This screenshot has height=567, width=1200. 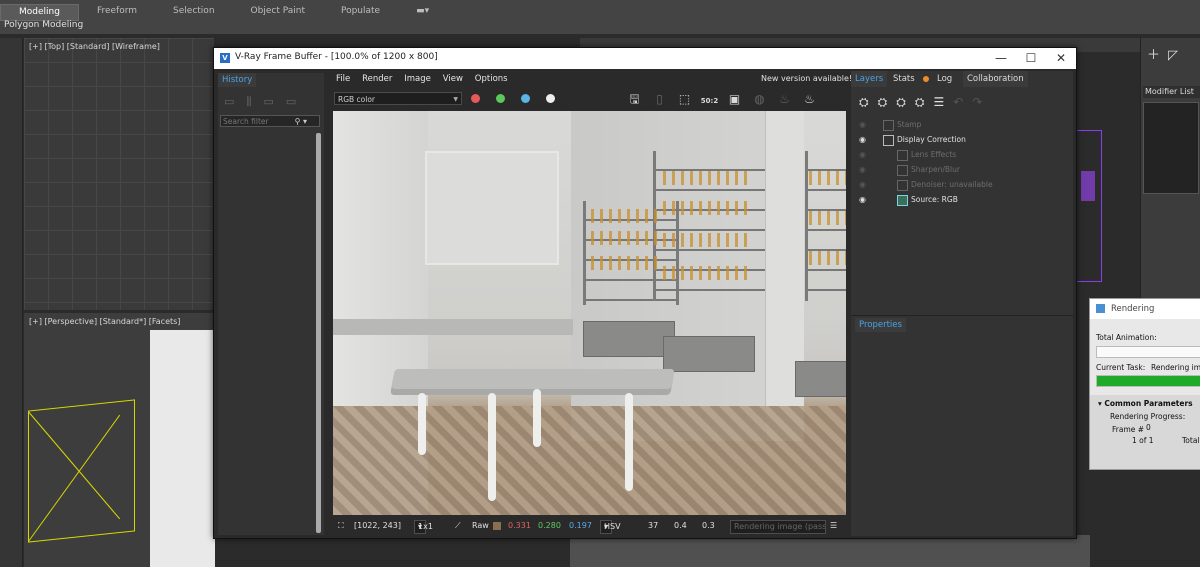 What do you see at coordinates (962, 102) in the screenshot?
I see `undo-icon: ↶` at bounding box center [962, 102].